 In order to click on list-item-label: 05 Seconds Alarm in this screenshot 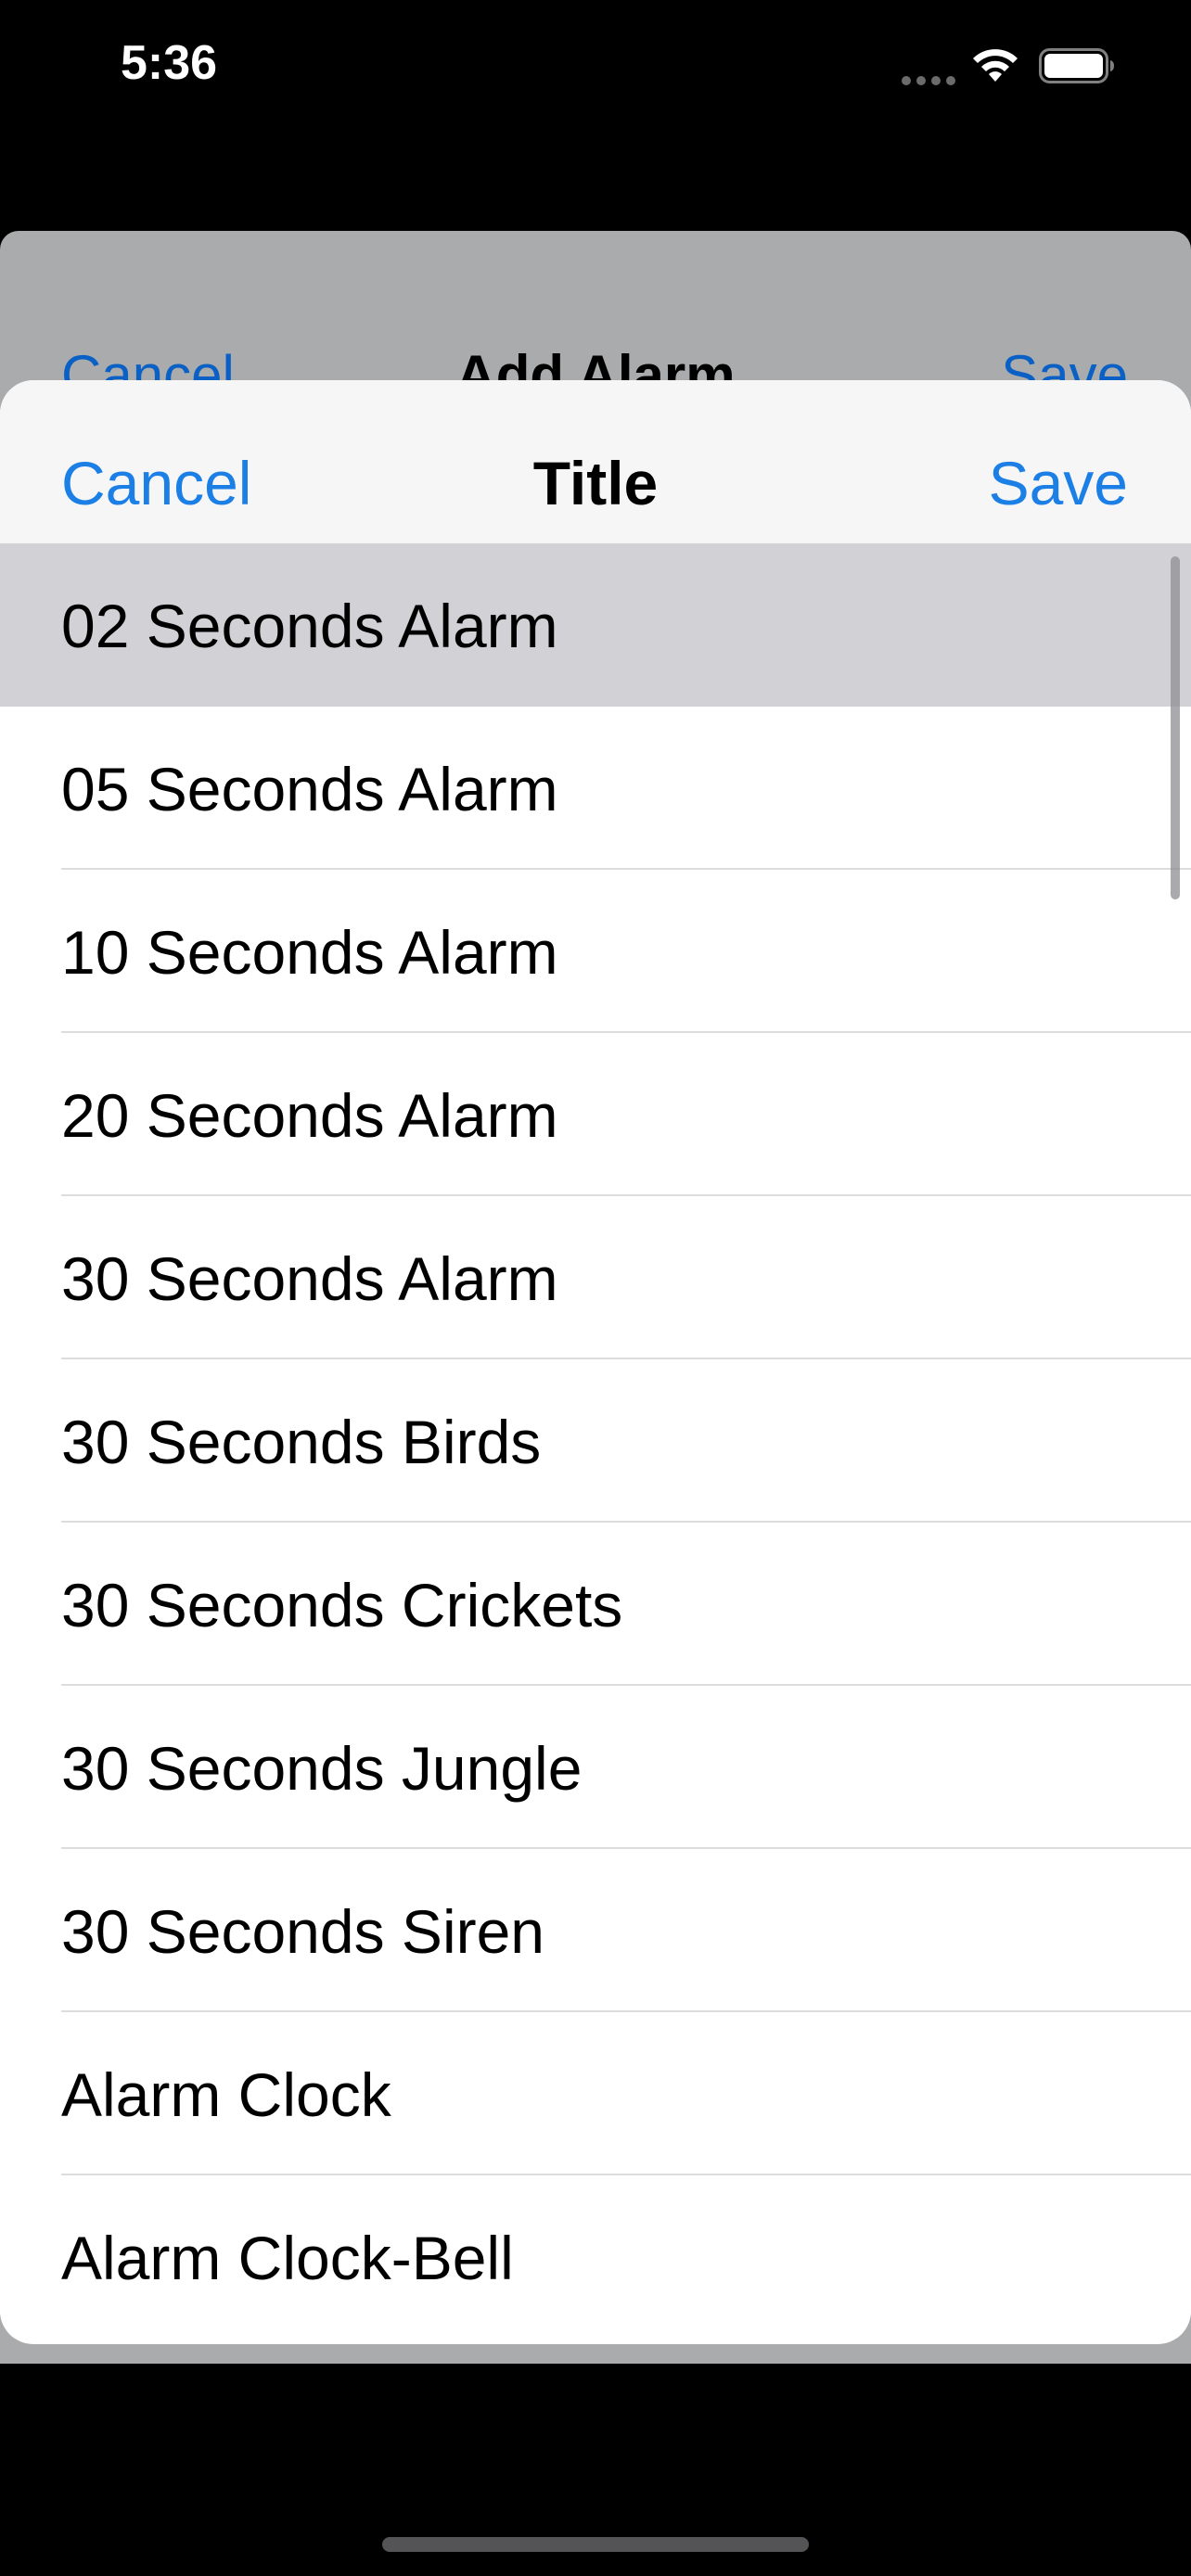, I will do `click(309, 789)`.